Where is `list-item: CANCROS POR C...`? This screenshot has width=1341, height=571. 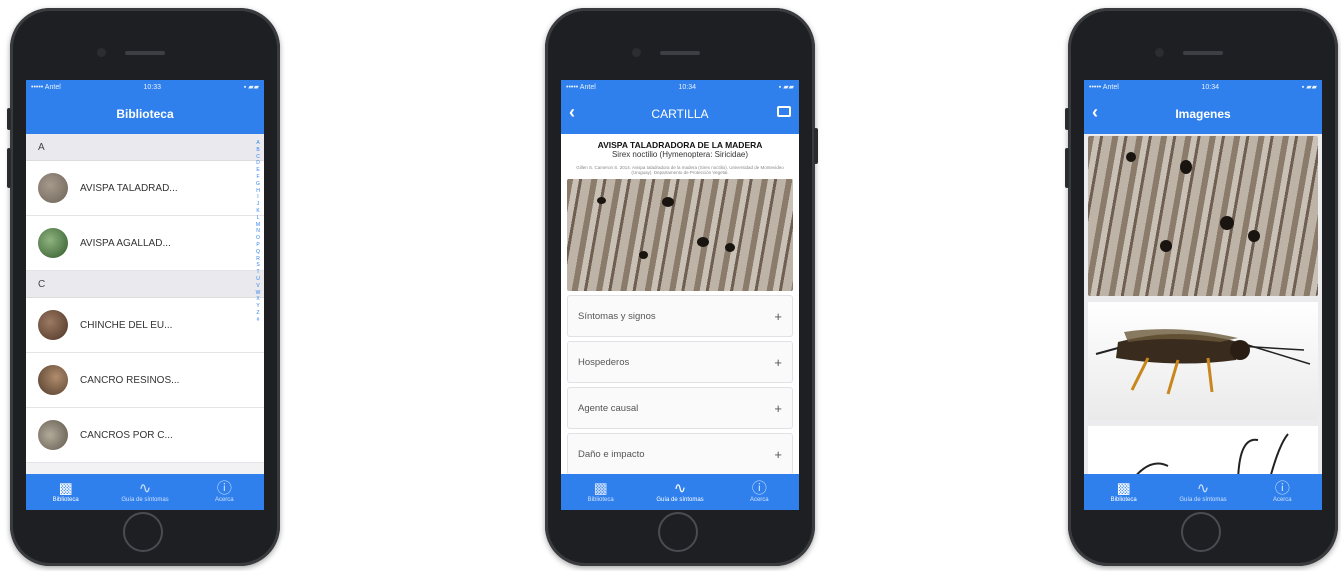 list-item: CANCROS POR C... is located at coordinates (145, 435).